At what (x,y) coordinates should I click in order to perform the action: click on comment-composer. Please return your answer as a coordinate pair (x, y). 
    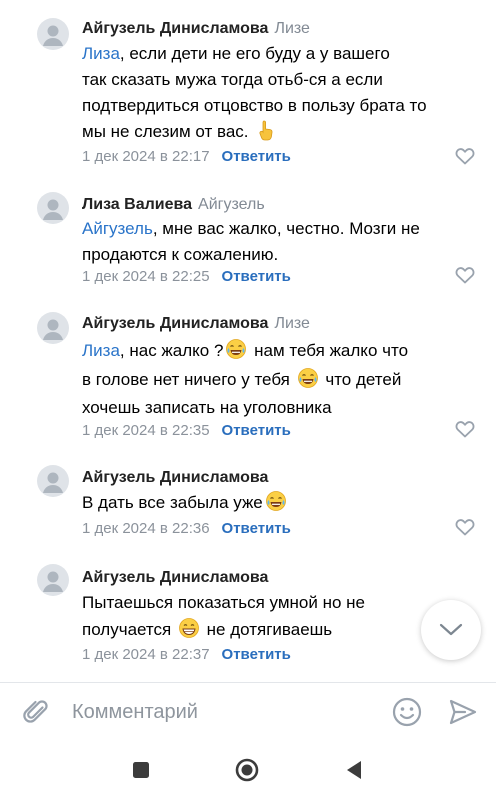
    Looking at the image, I should click on (248, 711).